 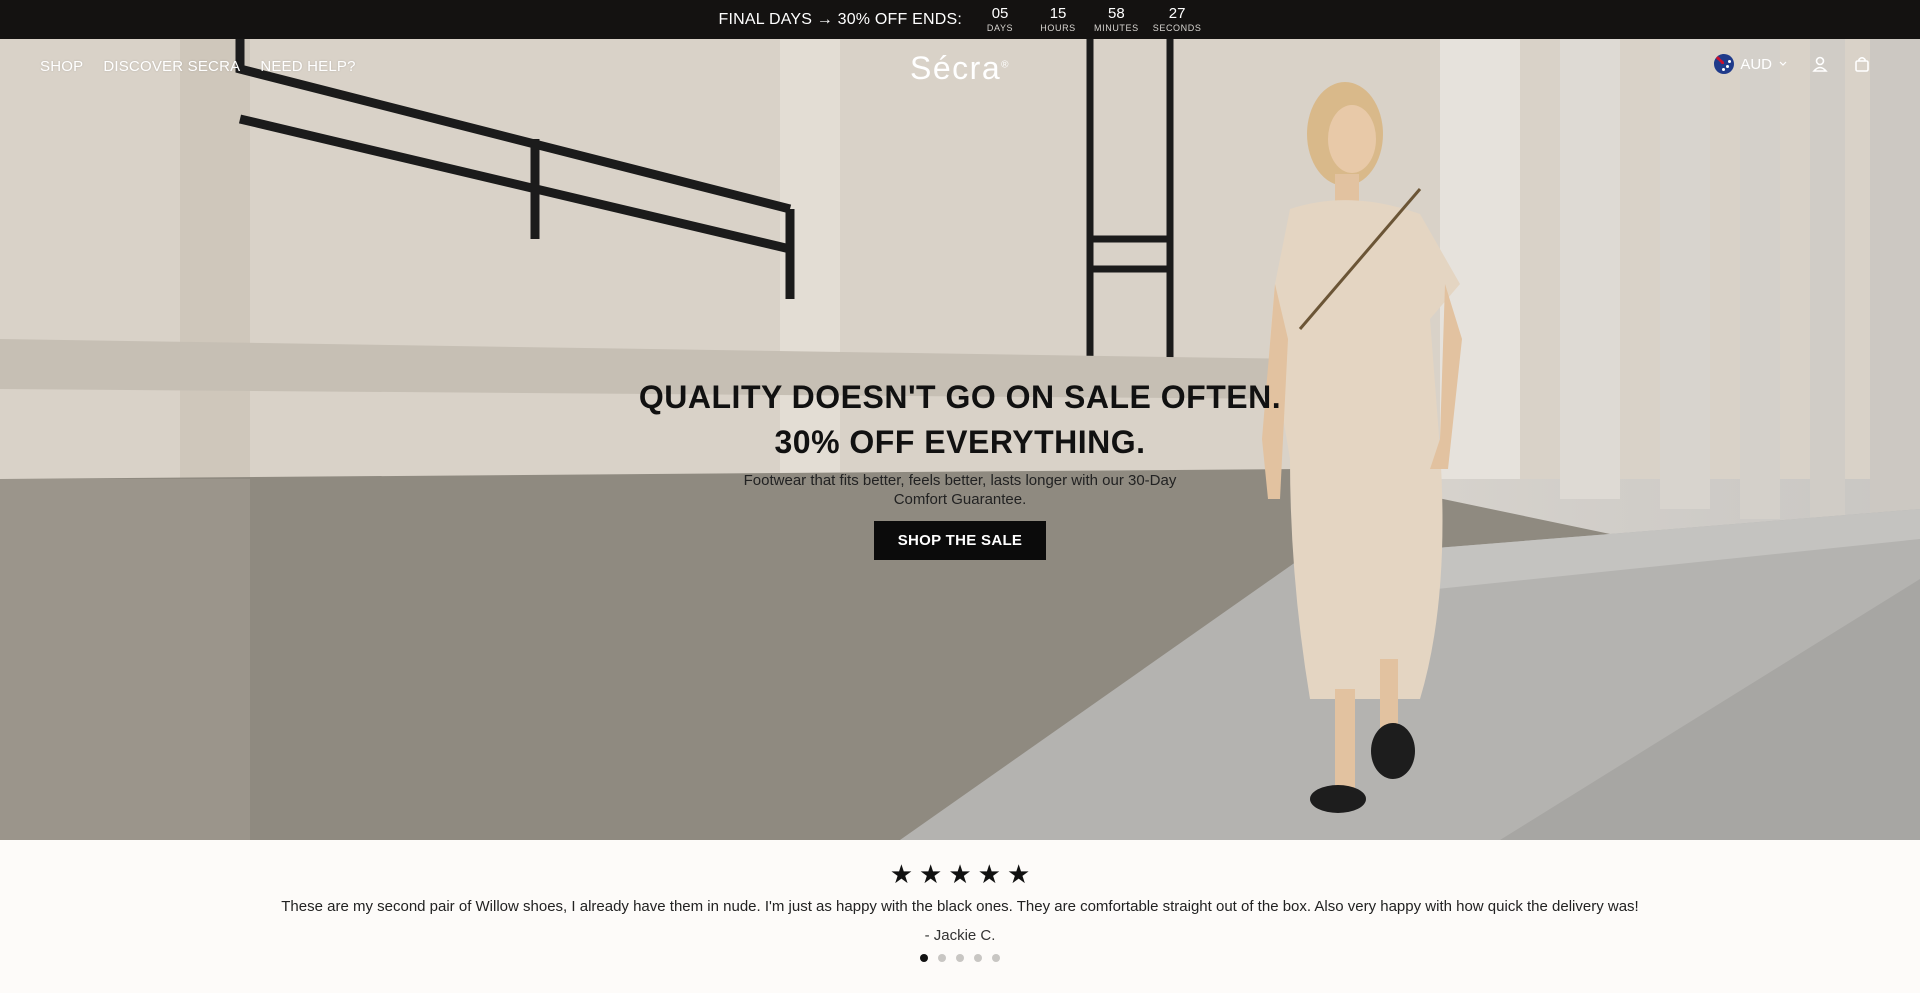 What do you see at coordinates (1756, 64) in the screenshot?
I see `currency-label: AUD` at bounding box center [1756, 64].